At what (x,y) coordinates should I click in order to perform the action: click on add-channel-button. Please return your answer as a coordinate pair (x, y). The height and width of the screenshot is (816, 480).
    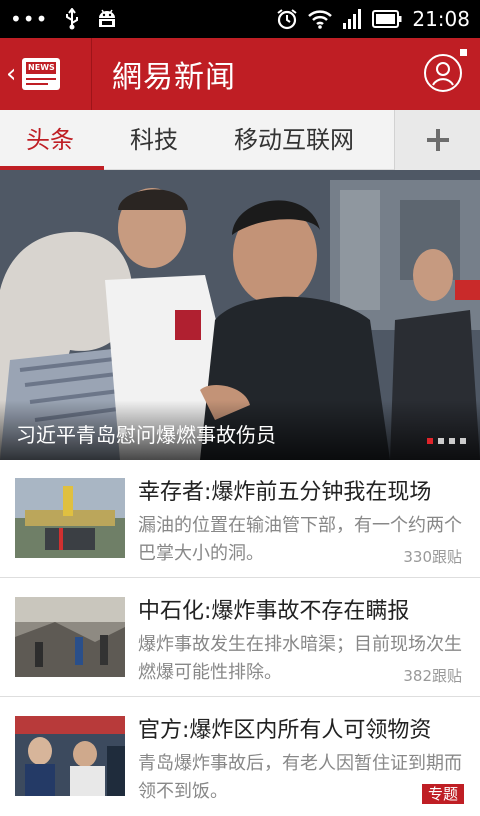
    Looking at the image, I should click on (437, 140).